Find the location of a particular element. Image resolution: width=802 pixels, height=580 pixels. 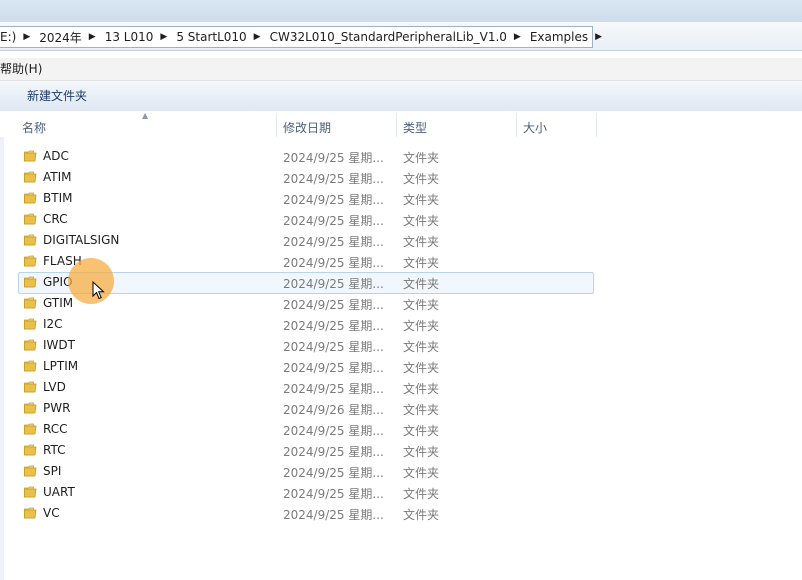

file-row: I2C 2024/9/25 星期... 文件夹 is located at coordinates (401, 324).